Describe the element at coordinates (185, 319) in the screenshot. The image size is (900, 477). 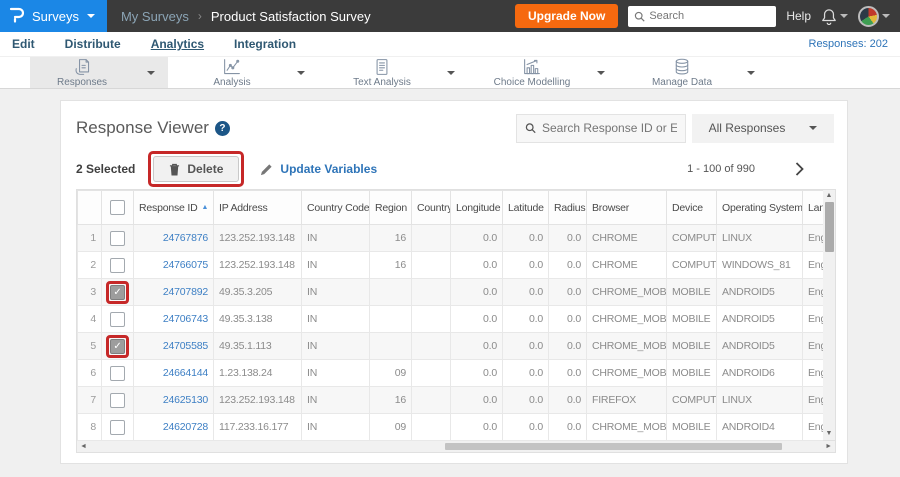
I see `response-id-link: 24706743` at that location.